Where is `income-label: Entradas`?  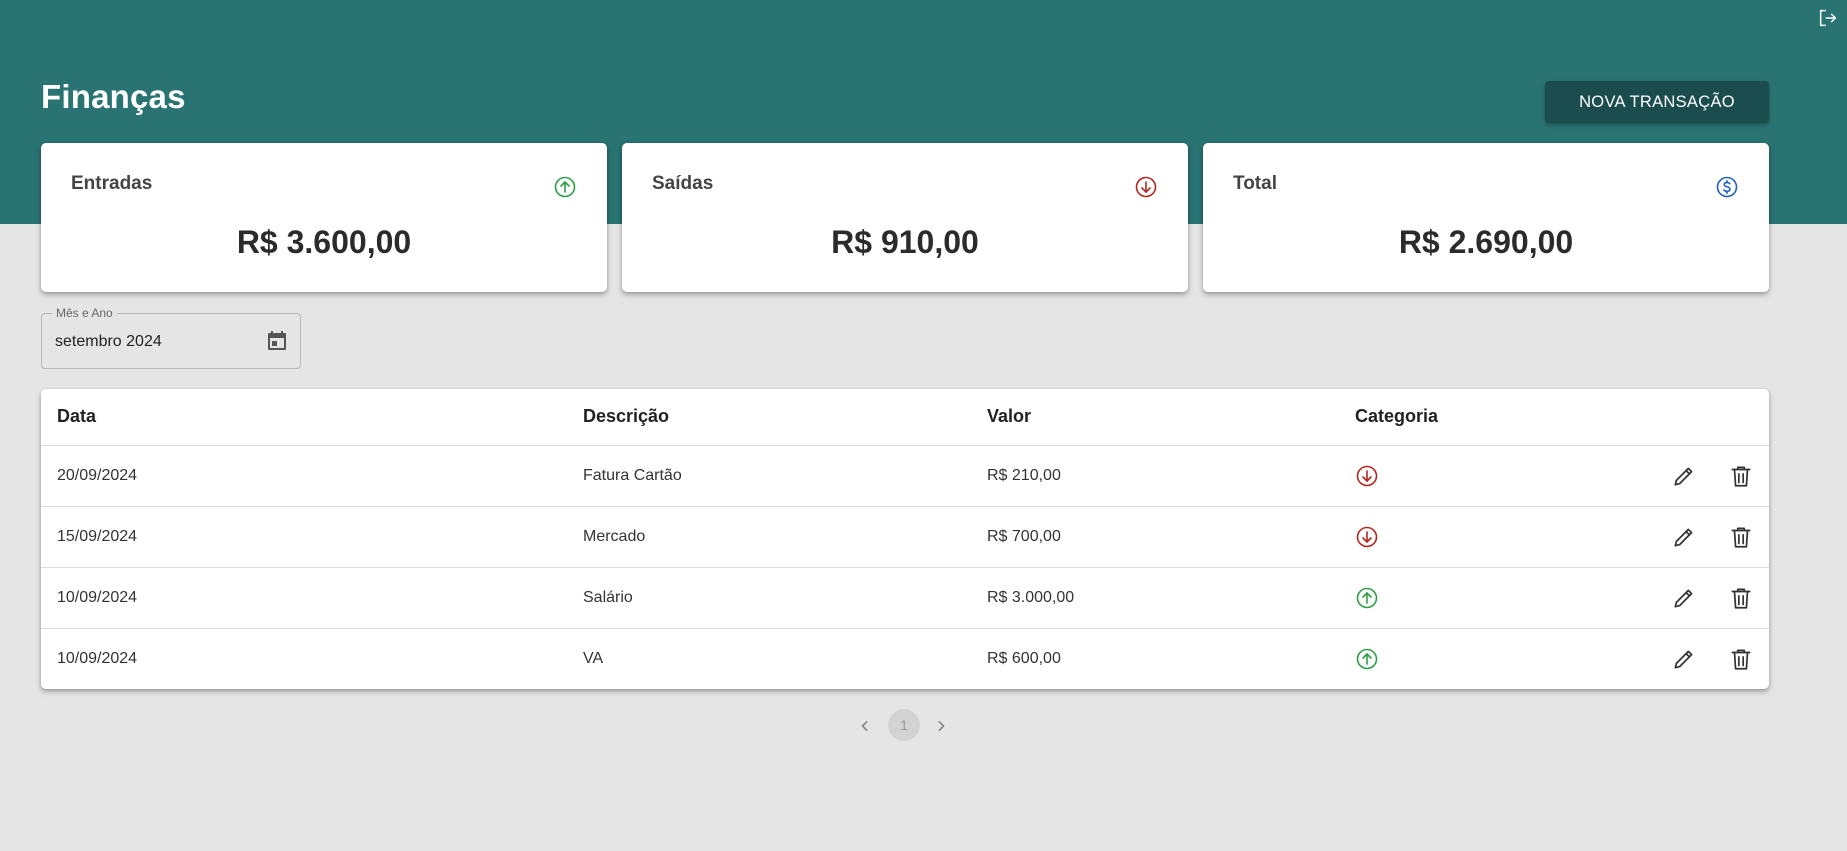
income-label: Entradas is located at coordinates (112, 183).